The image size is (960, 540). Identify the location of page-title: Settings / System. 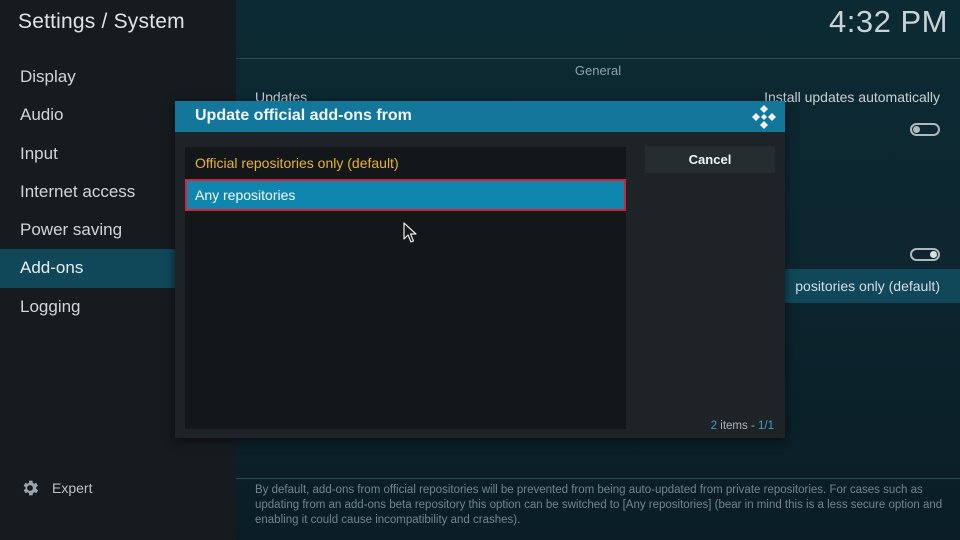
(101, 21).